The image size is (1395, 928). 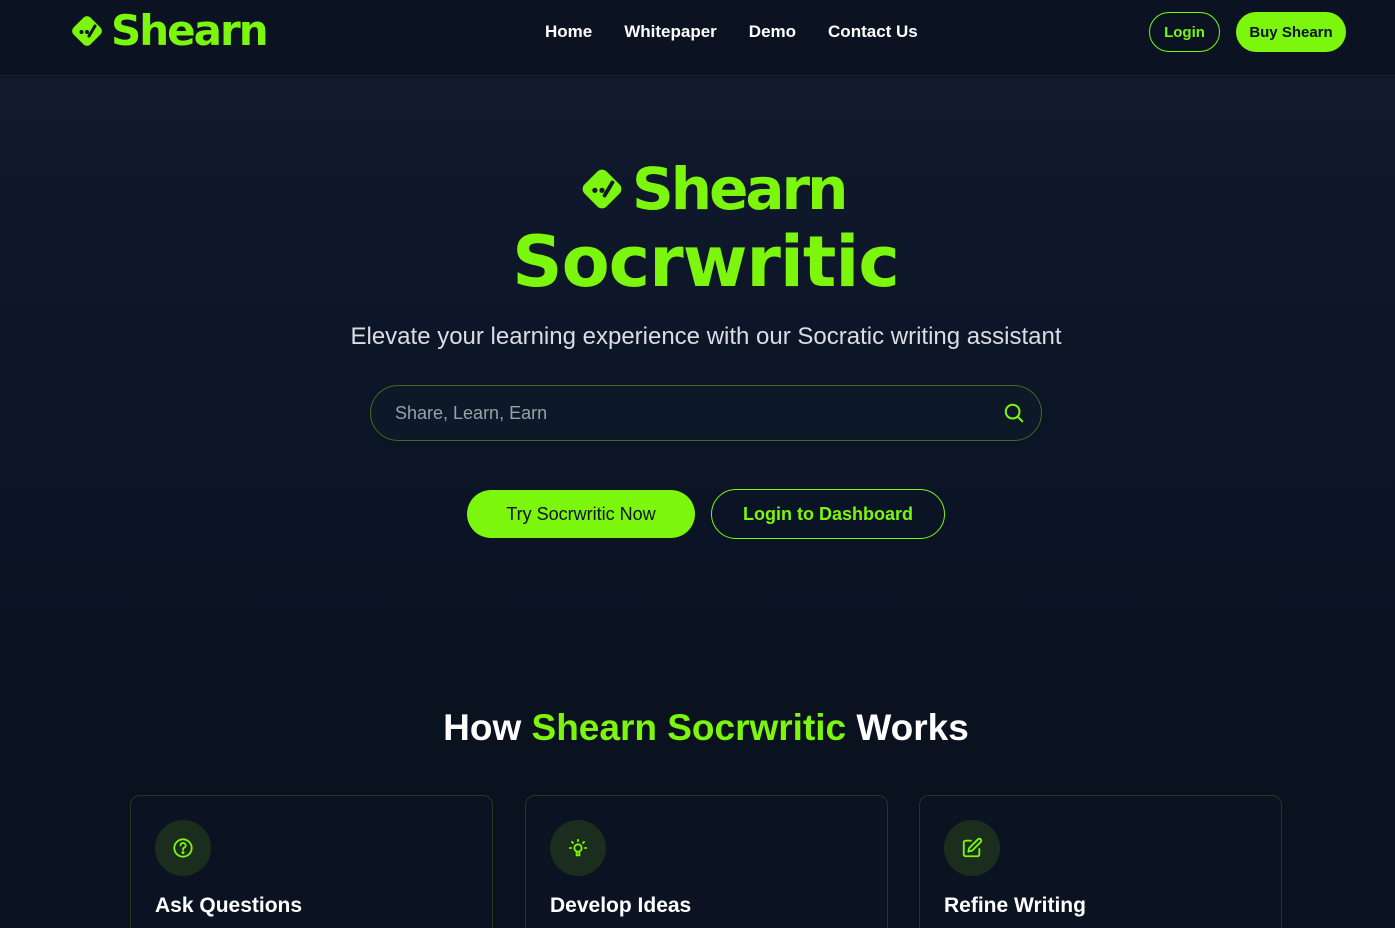 I want to click on feature-card-ask-questions: Ask Questions, so click(x=311, y=861).